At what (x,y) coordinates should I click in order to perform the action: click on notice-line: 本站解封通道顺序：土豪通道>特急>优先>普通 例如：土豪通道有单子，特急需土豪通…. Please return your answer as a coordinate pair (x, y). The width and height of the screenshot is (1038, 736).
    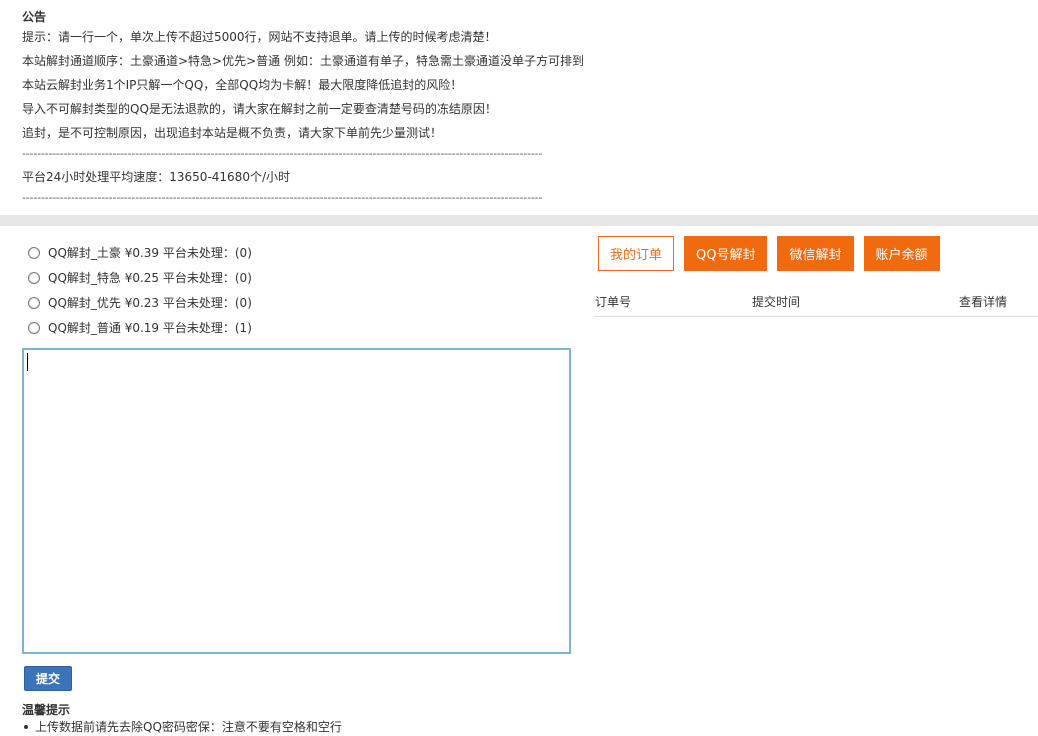
    Looking at the image, I should click on (303, 61).